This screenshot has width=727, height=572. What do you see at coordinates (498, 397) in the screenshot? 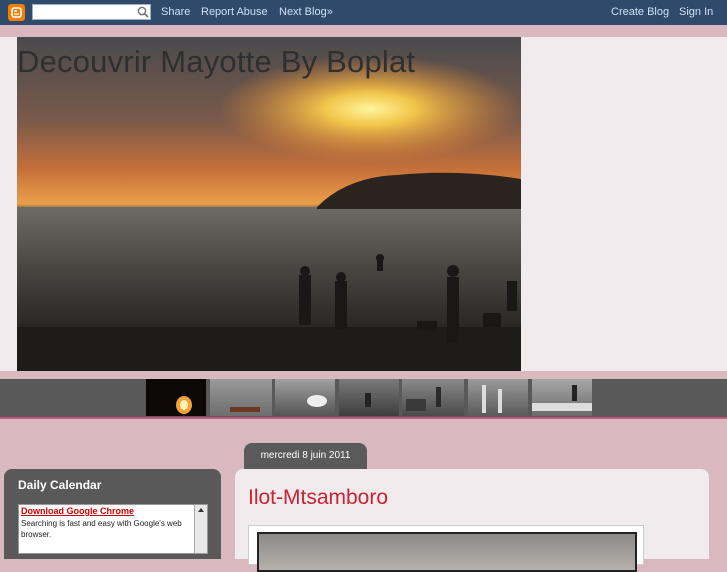
I see `thumbnail-pier` at bounding box center [498, 397].